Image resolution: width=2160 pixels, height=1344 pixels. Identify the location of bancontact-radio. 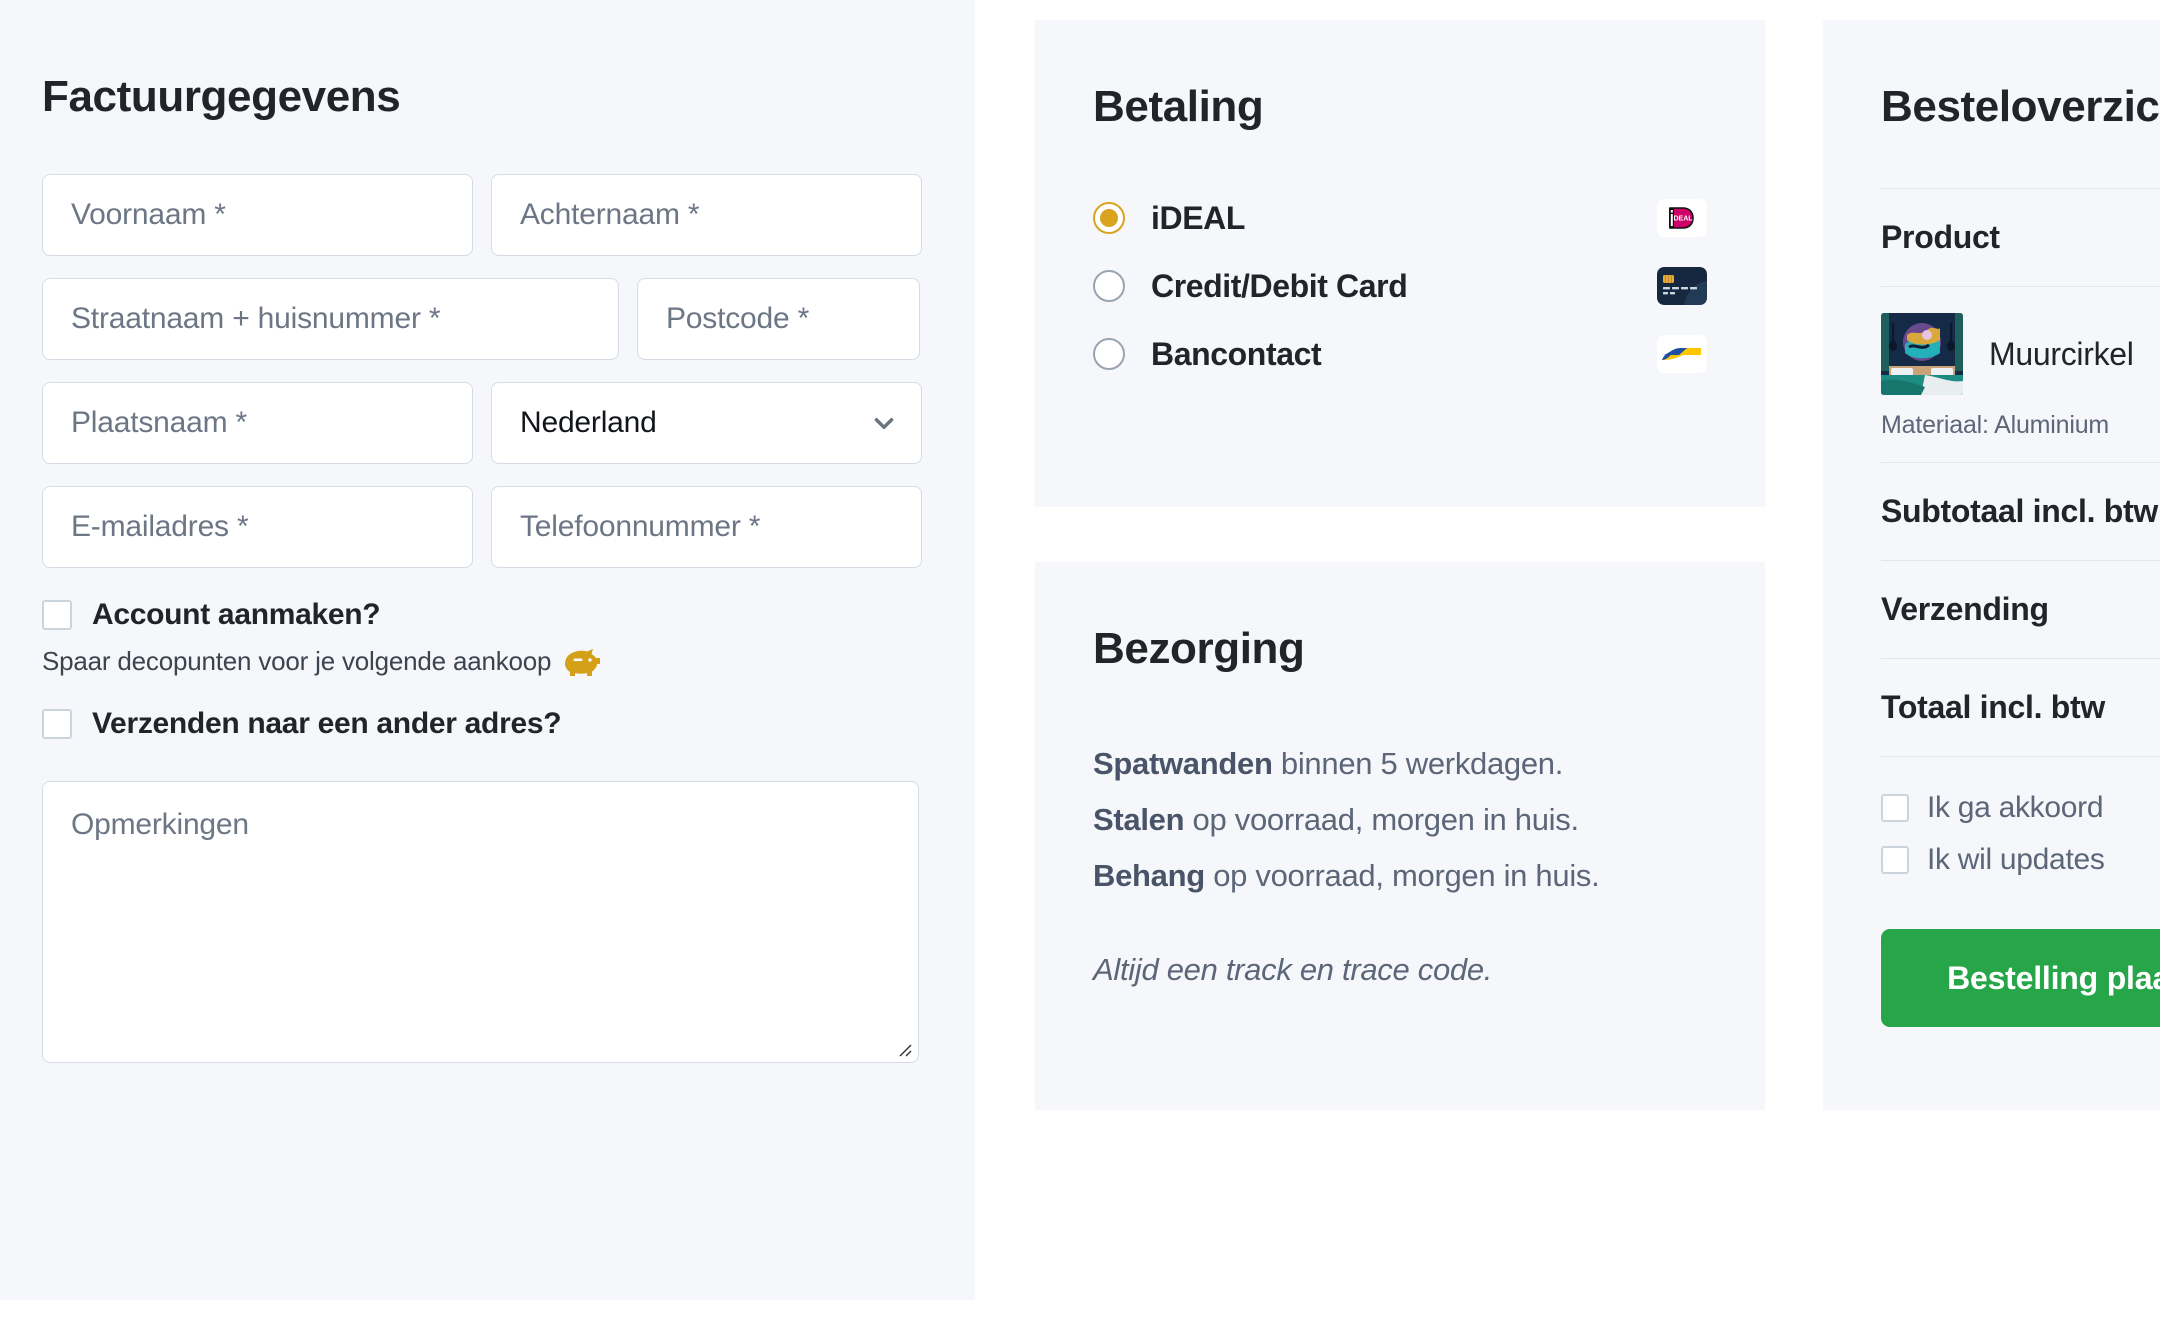
(1109, 354).